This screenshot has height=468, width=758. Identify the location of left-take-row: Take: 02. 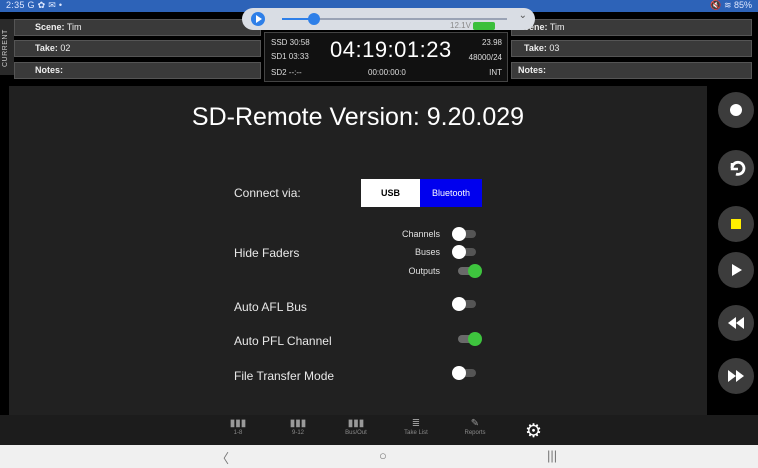
(137, 48).